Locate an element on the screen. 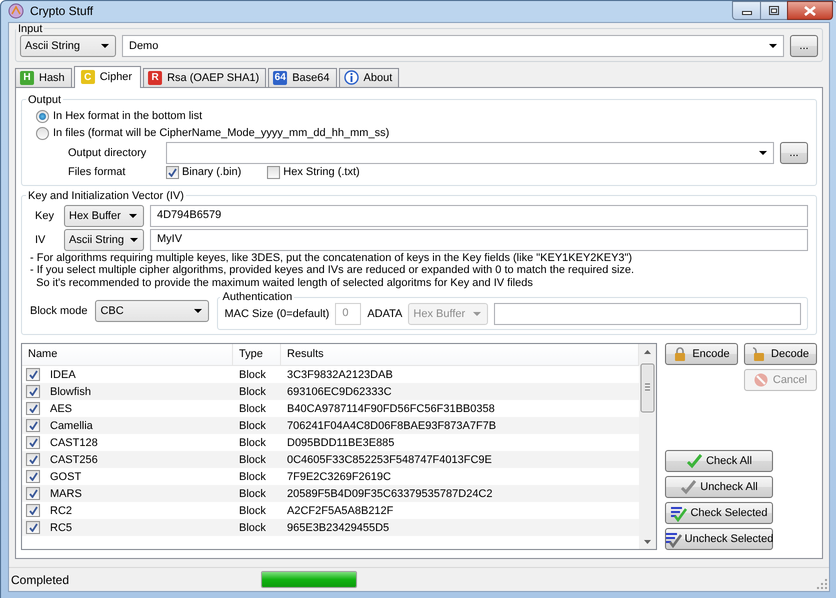 This screenshot has width=836, height=598. group-title: Authentication is located at coordinates (257, 297).